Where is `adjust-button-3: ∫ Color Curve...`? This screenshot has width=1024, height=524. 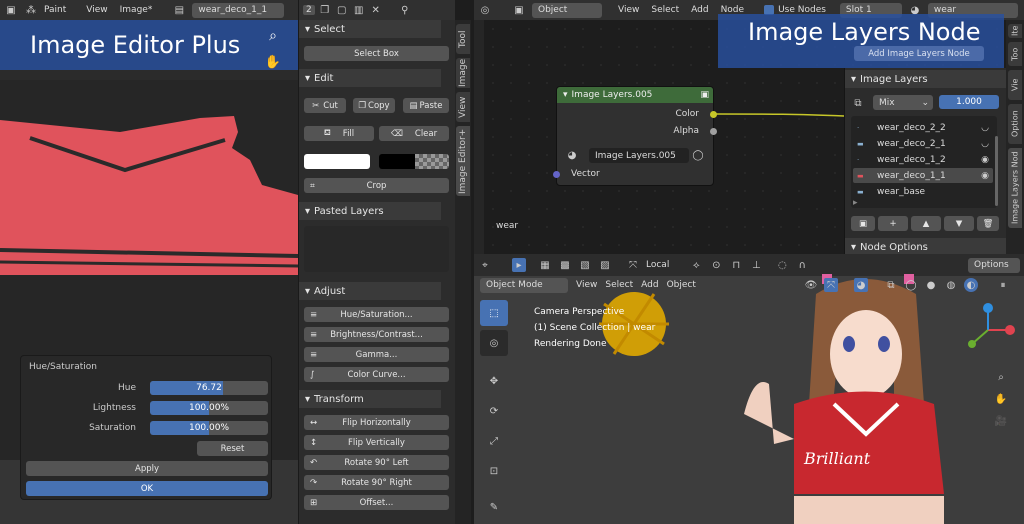 adjust-button-3: ∫ Color Curve... is located at coordinates (376, 374).